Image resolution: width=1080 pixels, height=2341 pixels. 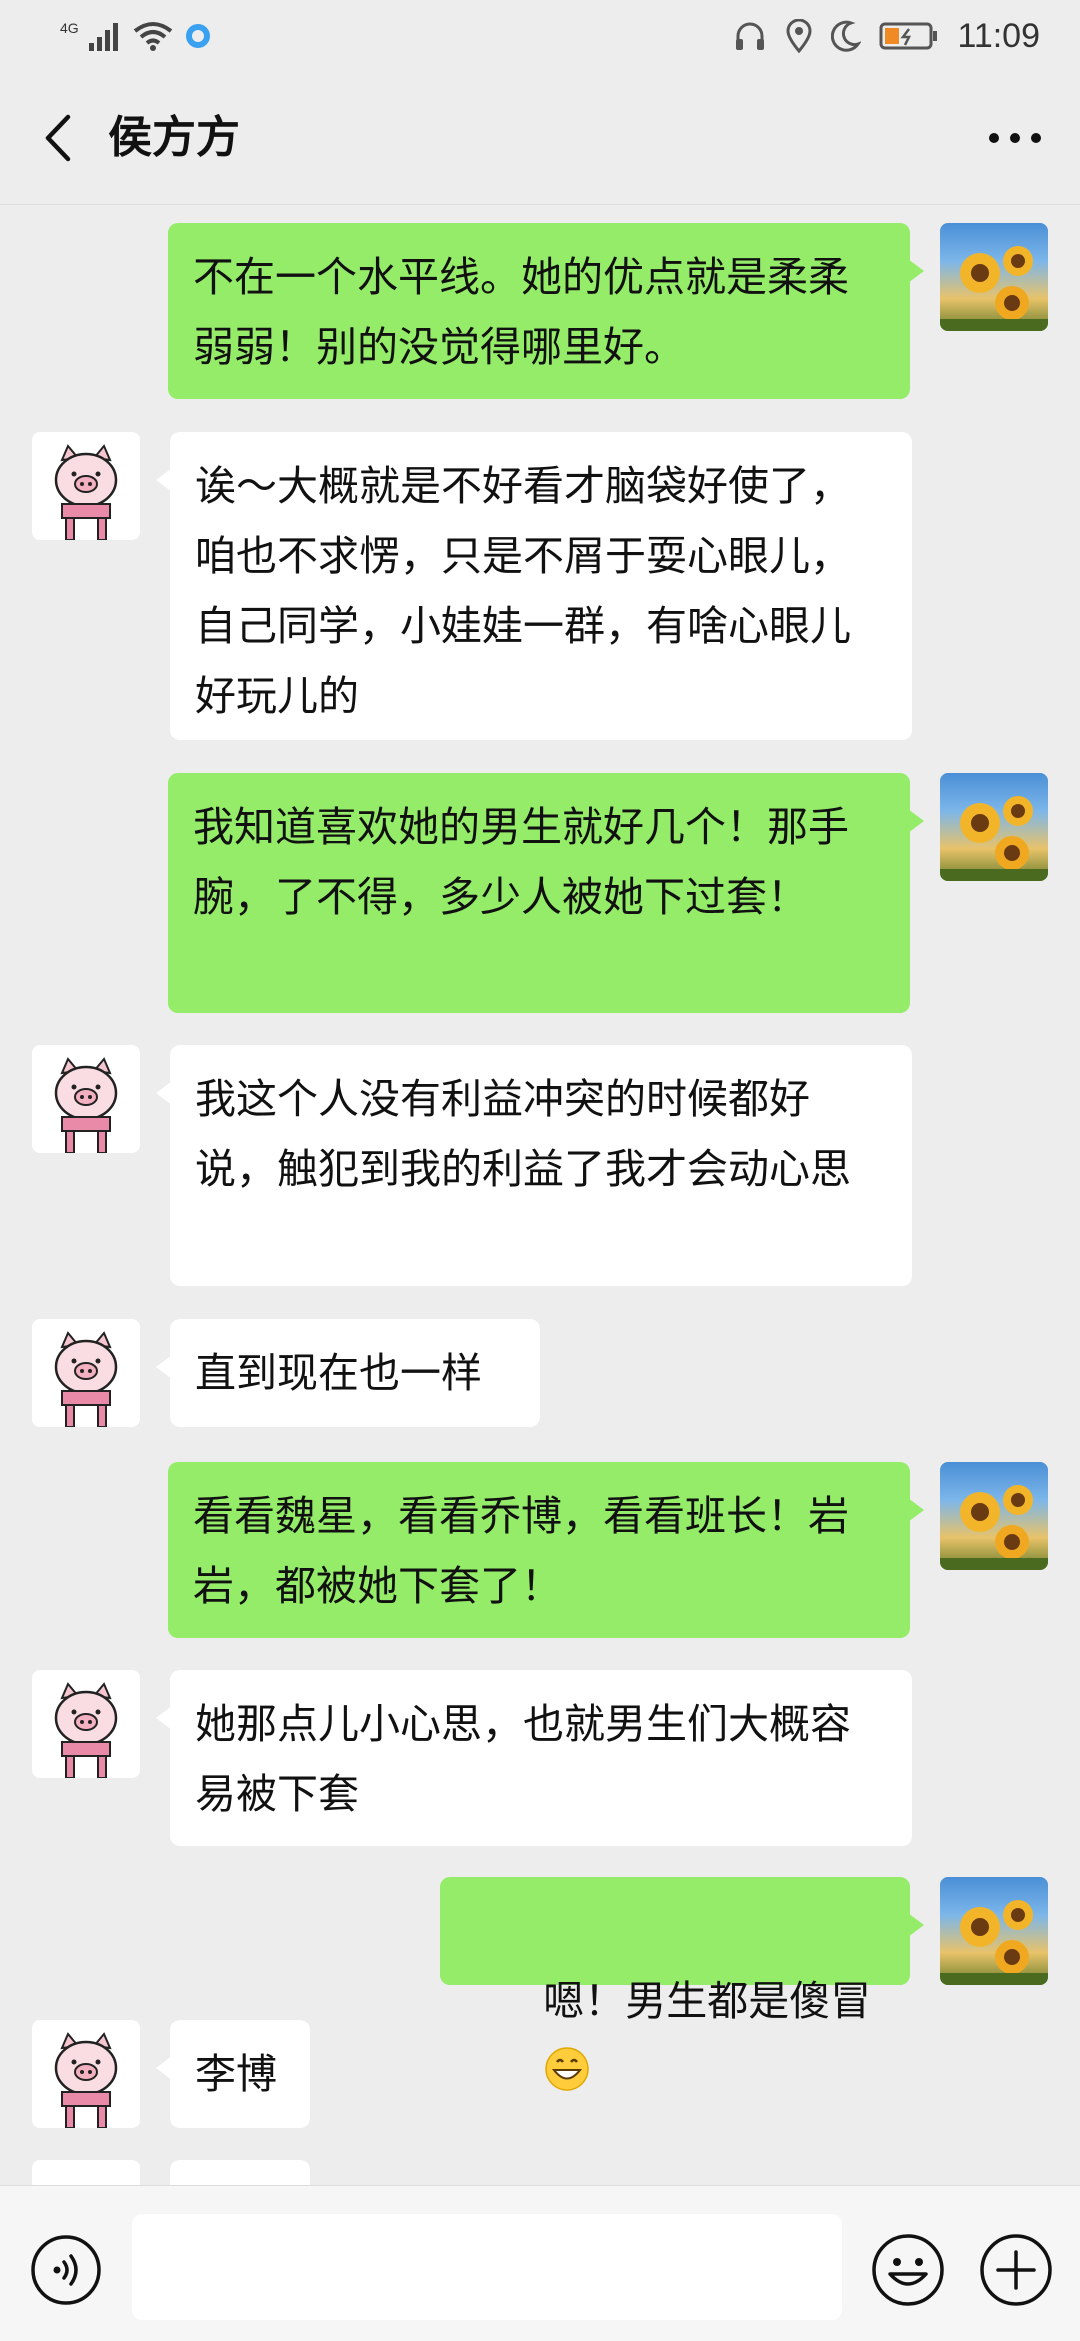 I want to click on more-icon, so click(x=1015, y=138).